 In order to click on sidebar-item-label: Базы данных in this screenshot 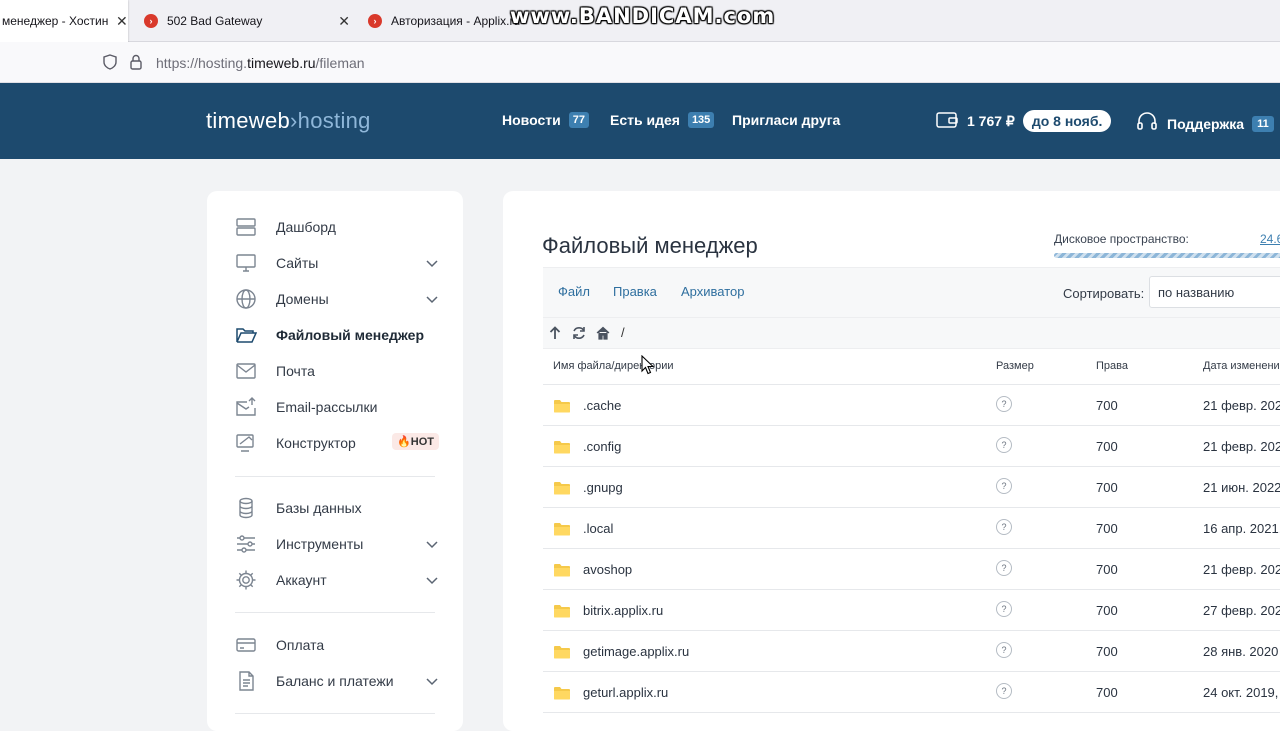, I will do `click(319, 508)`.